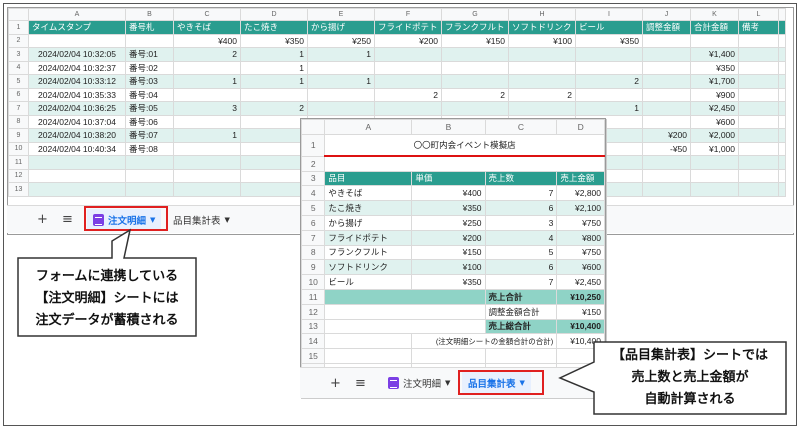 Image resolution: width=800 pixels, height=429 pixels. I want to click on table-cell: ¥250, so click(448, 222).